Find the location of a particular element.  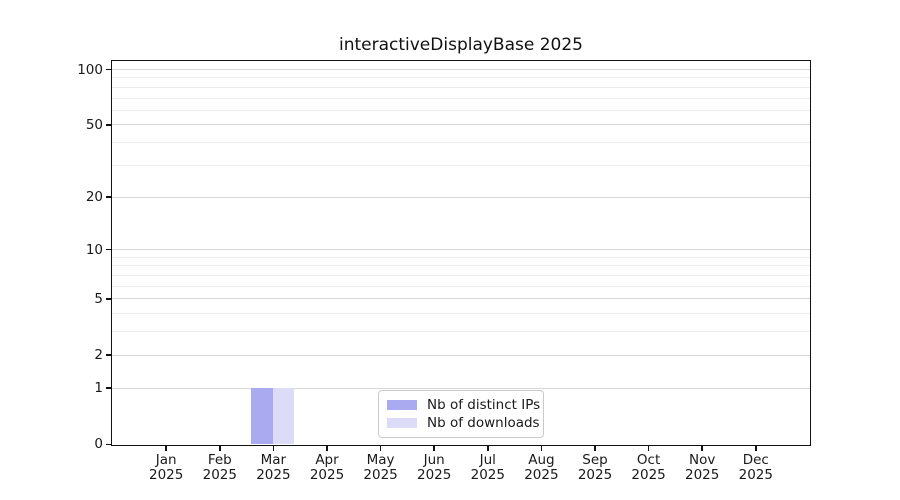

legend-swatch-distinct-ips is located at coordinates (402, 405).